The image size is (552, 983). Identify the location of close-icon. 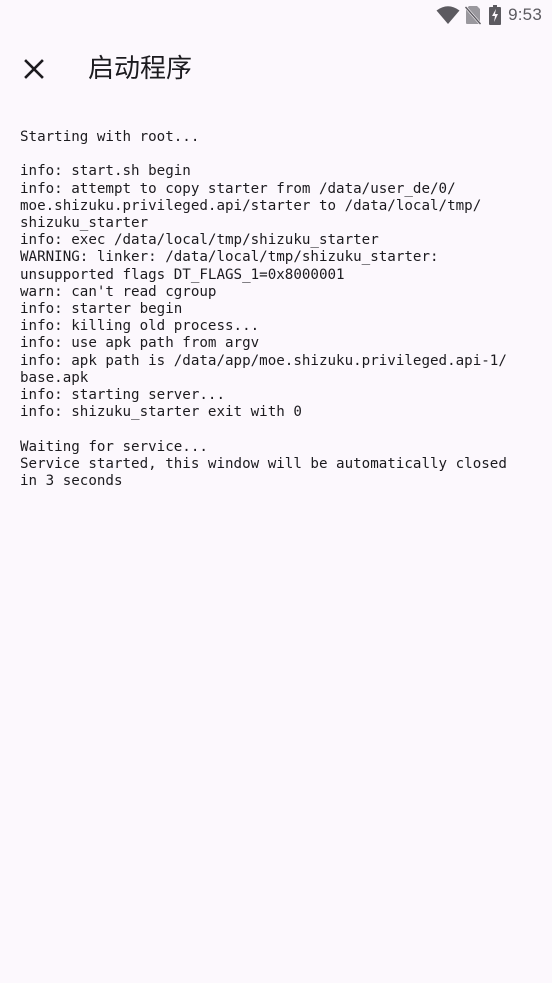
(34, 69).